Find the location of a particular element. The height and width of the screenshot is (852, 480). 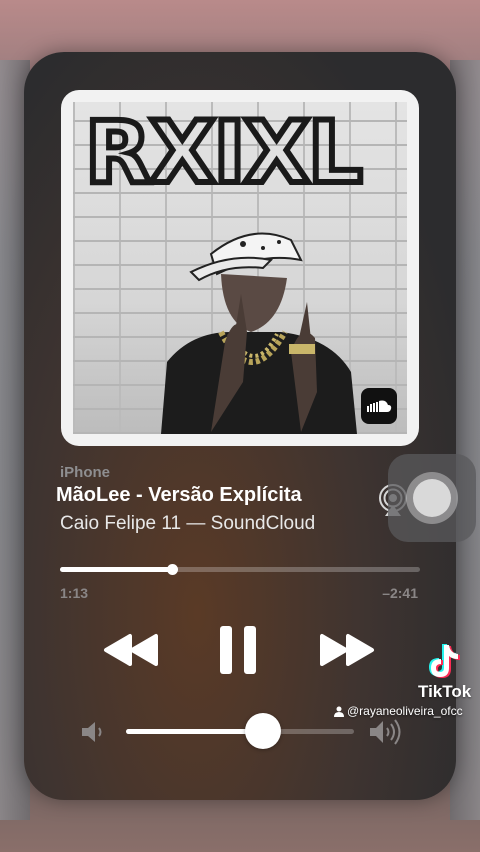

volume-slider-knob is located at coordinates (262, 731).